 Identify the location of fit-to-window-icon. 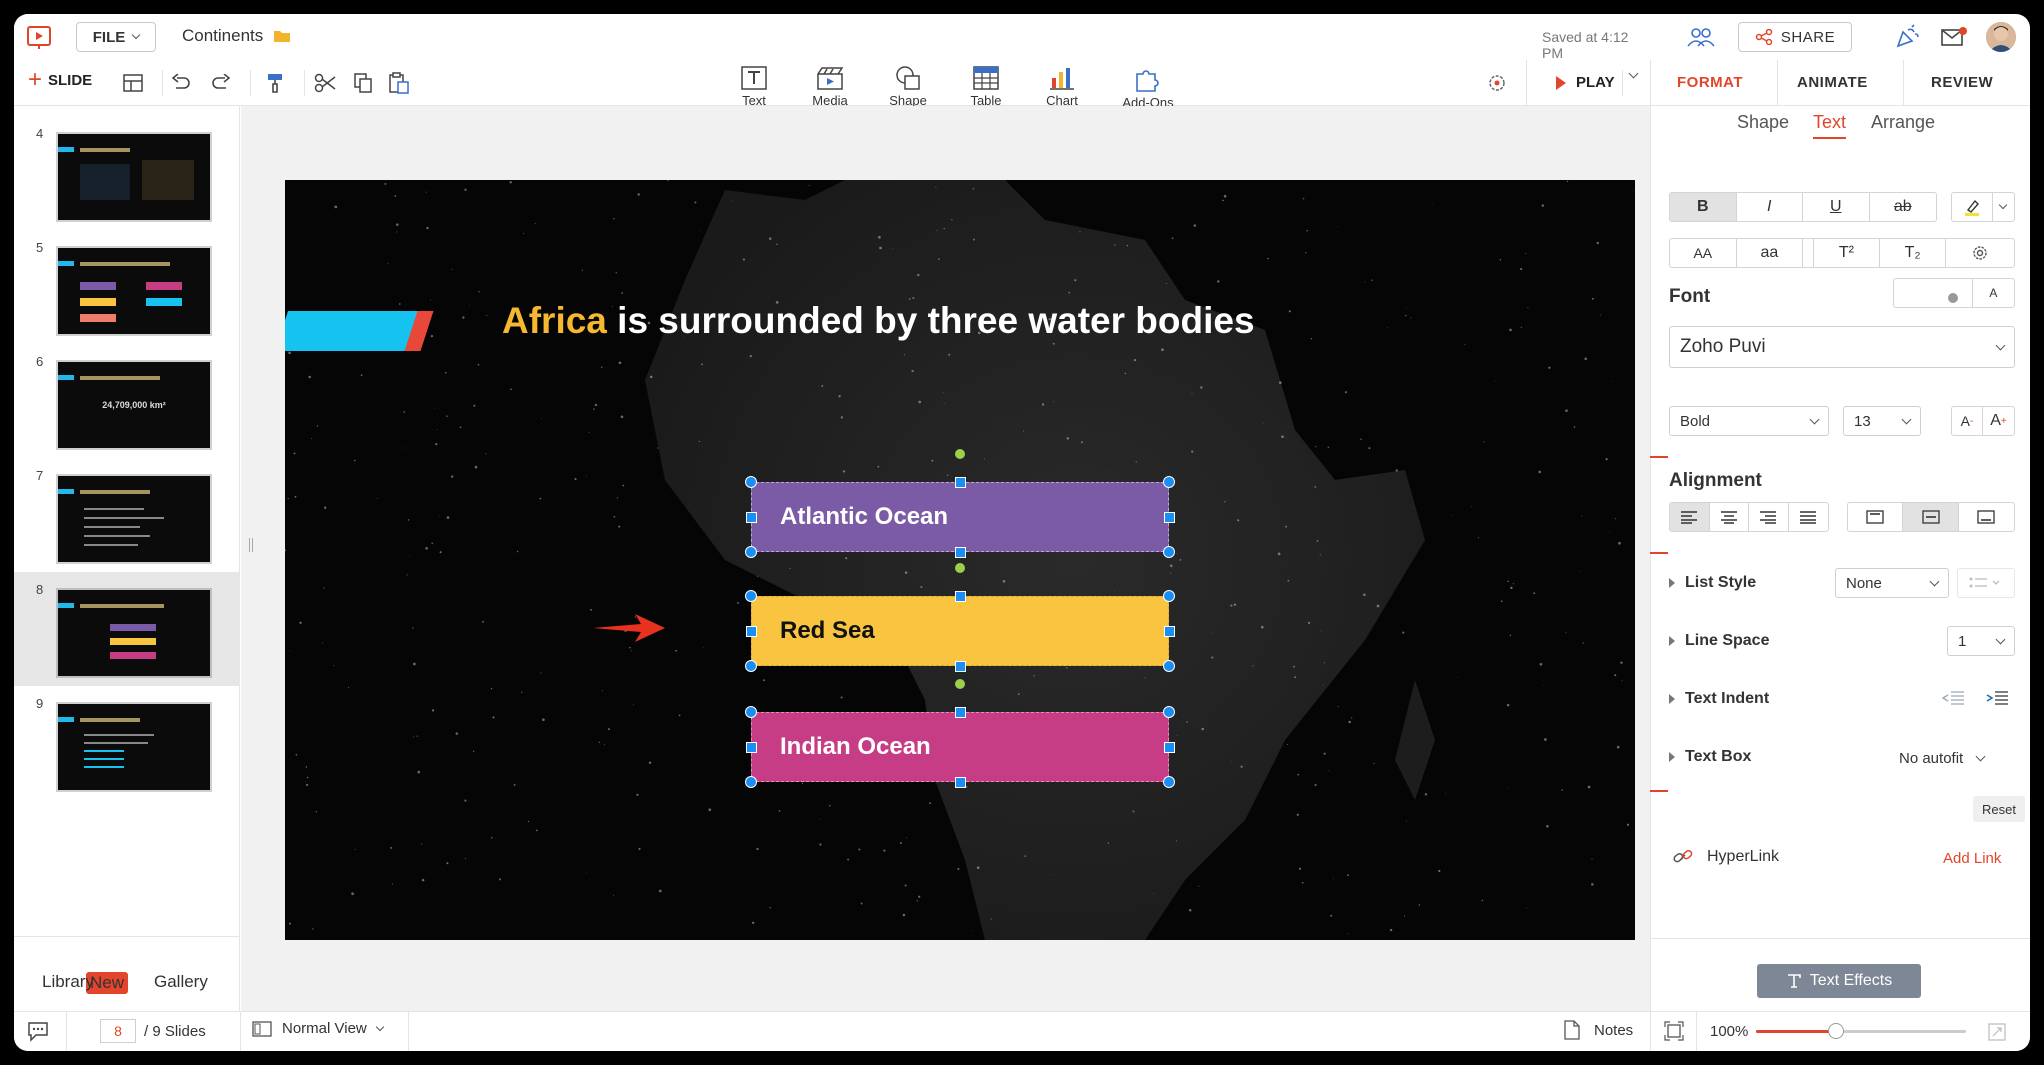
(1674, 1033).